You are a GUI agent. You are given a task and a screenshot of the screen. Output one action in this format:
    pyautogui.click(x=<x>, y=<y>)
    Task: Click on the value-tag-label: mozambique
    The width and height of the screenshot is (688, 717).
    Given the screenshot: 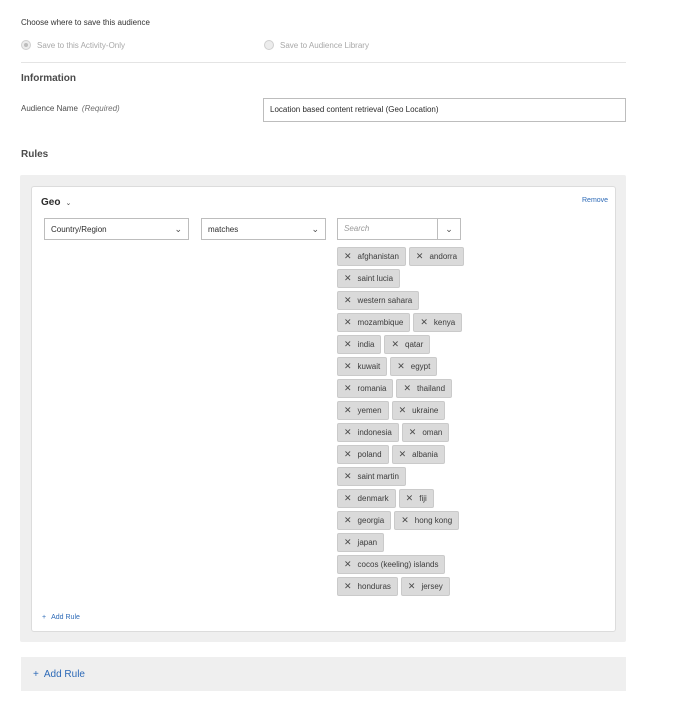 What is the action you would take?
    pyautogui.click(x=380, y=322)
    